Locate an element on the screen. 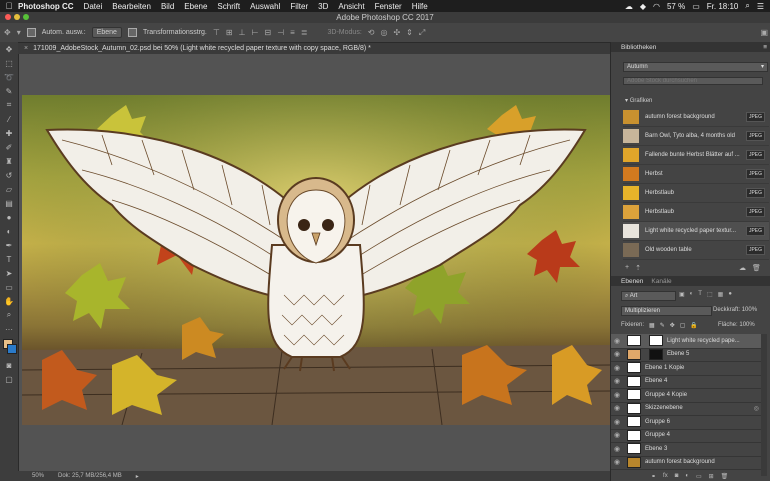 The image size is (770, 481). wifi-icon: ◠ is located at coordinates (656, 6).